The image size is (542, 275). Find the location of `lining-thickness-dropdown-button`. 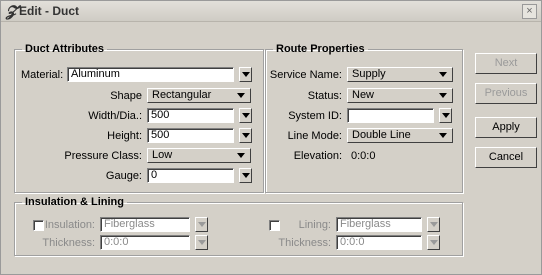

lining-thickness-dropdown-button is located at coordinates (433, 242).